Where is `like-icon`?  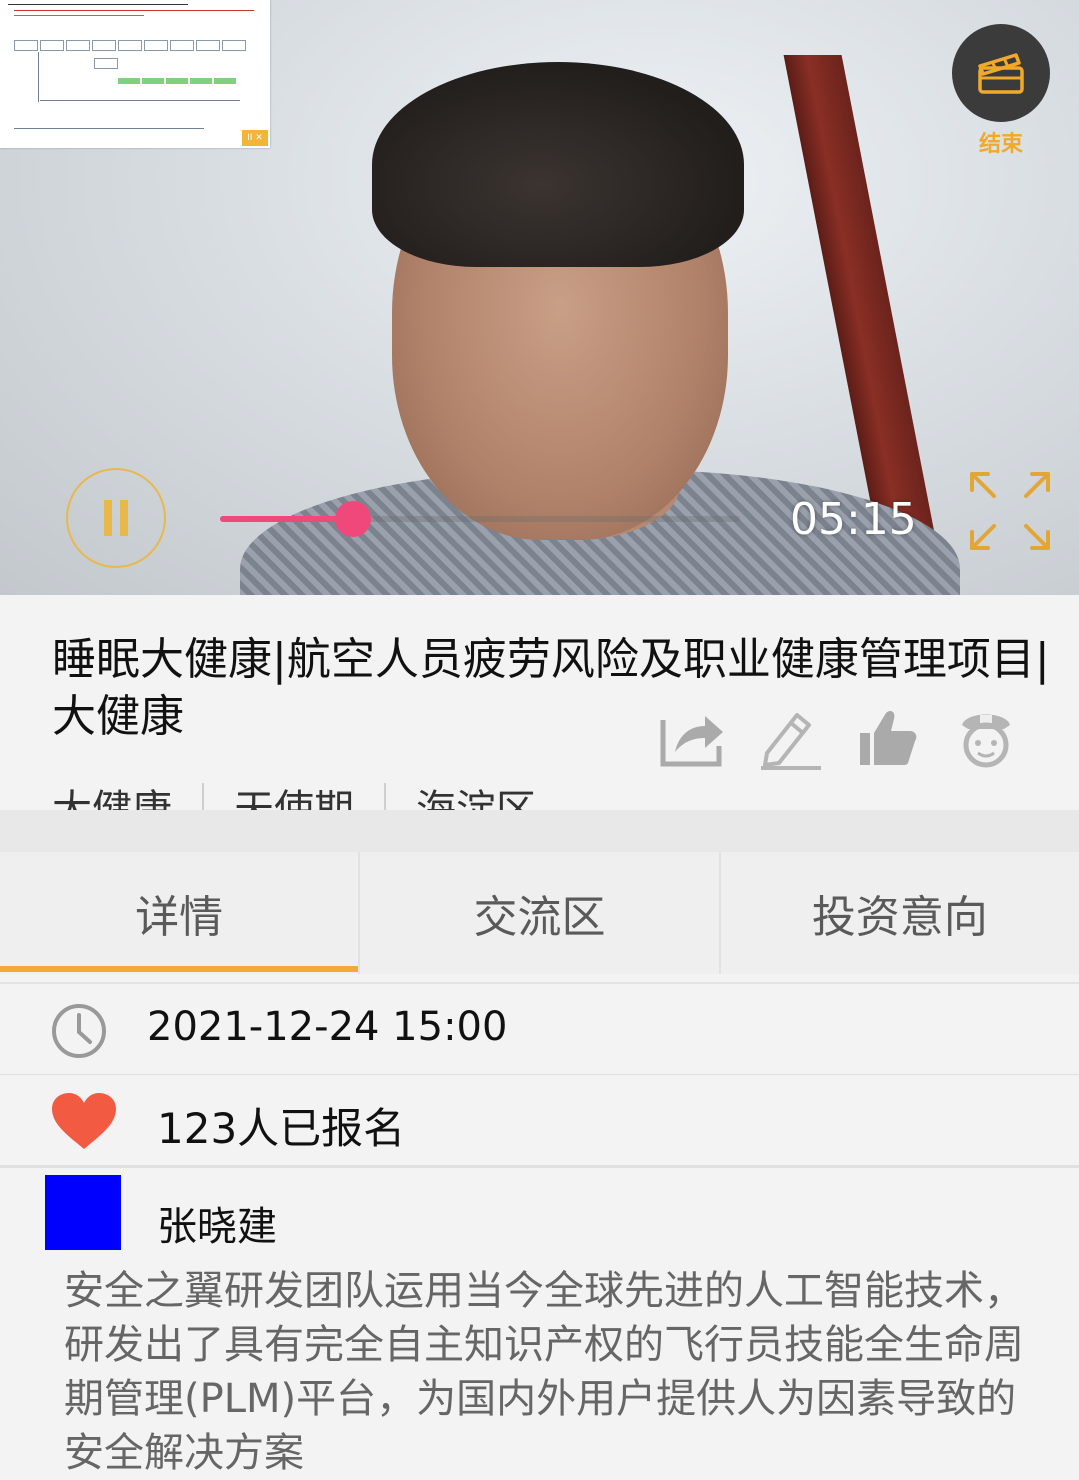 like-icon is located at coordinates (888, 738).